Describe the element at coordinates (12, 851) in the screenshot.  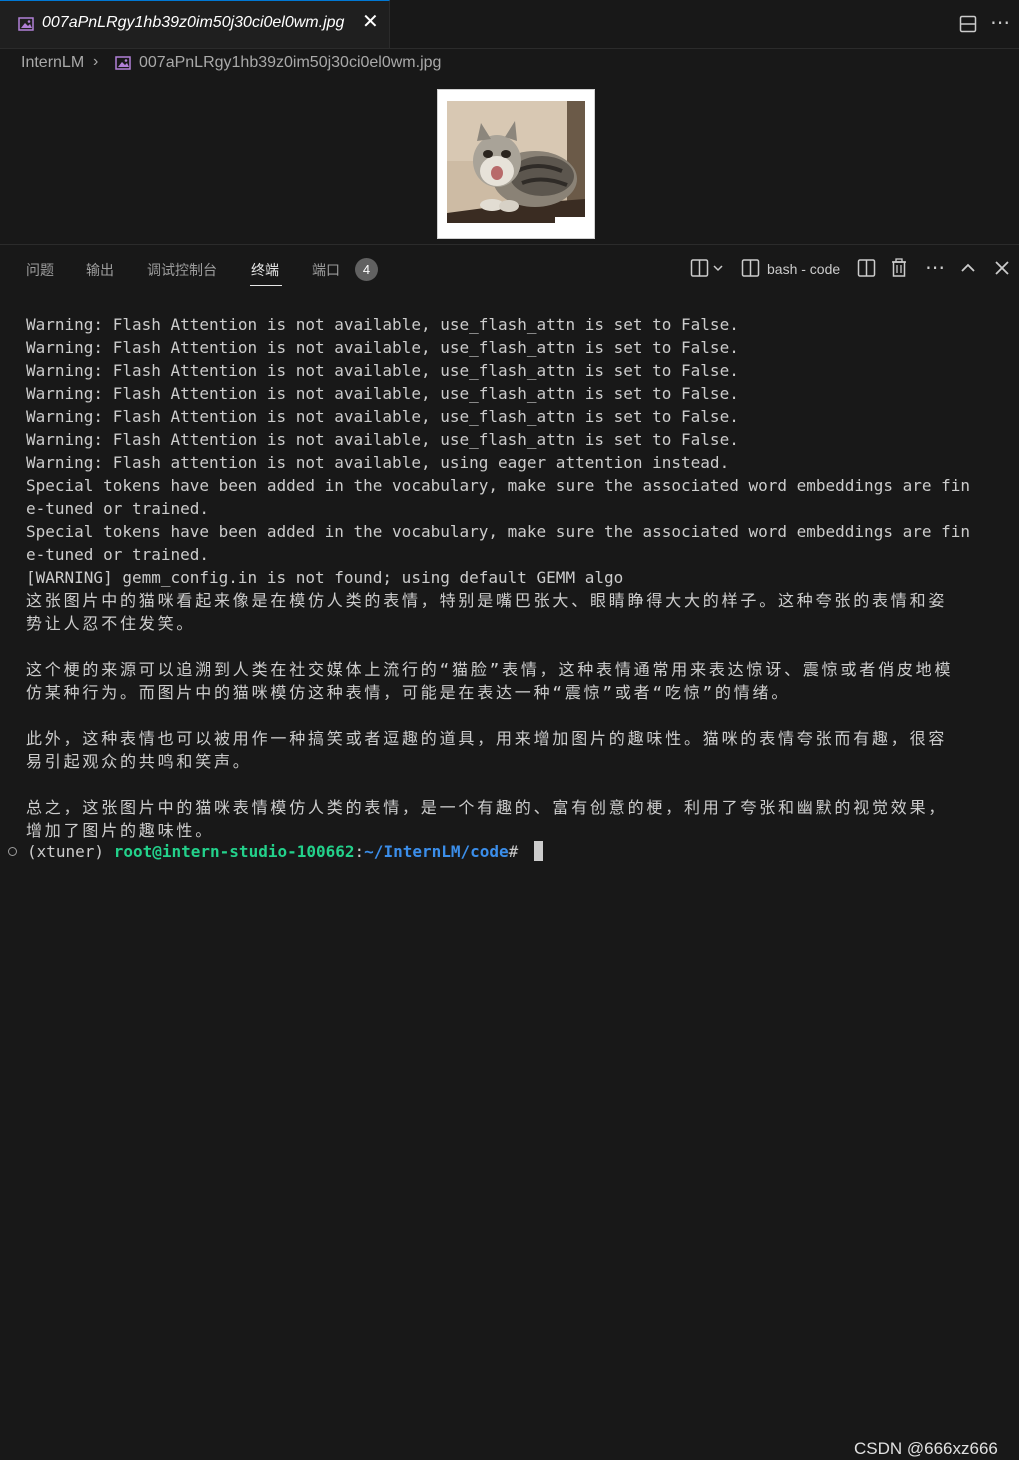
I see `command-decoration-icon` at that location.